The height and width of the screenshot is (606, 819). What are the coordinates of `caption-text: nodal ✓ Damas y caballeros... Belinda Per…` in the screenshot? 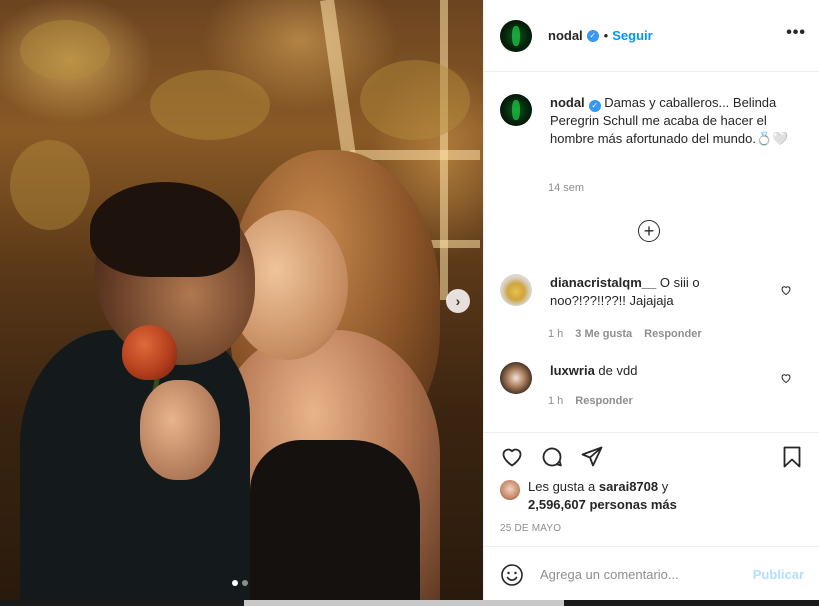 It's located at (670, 121).